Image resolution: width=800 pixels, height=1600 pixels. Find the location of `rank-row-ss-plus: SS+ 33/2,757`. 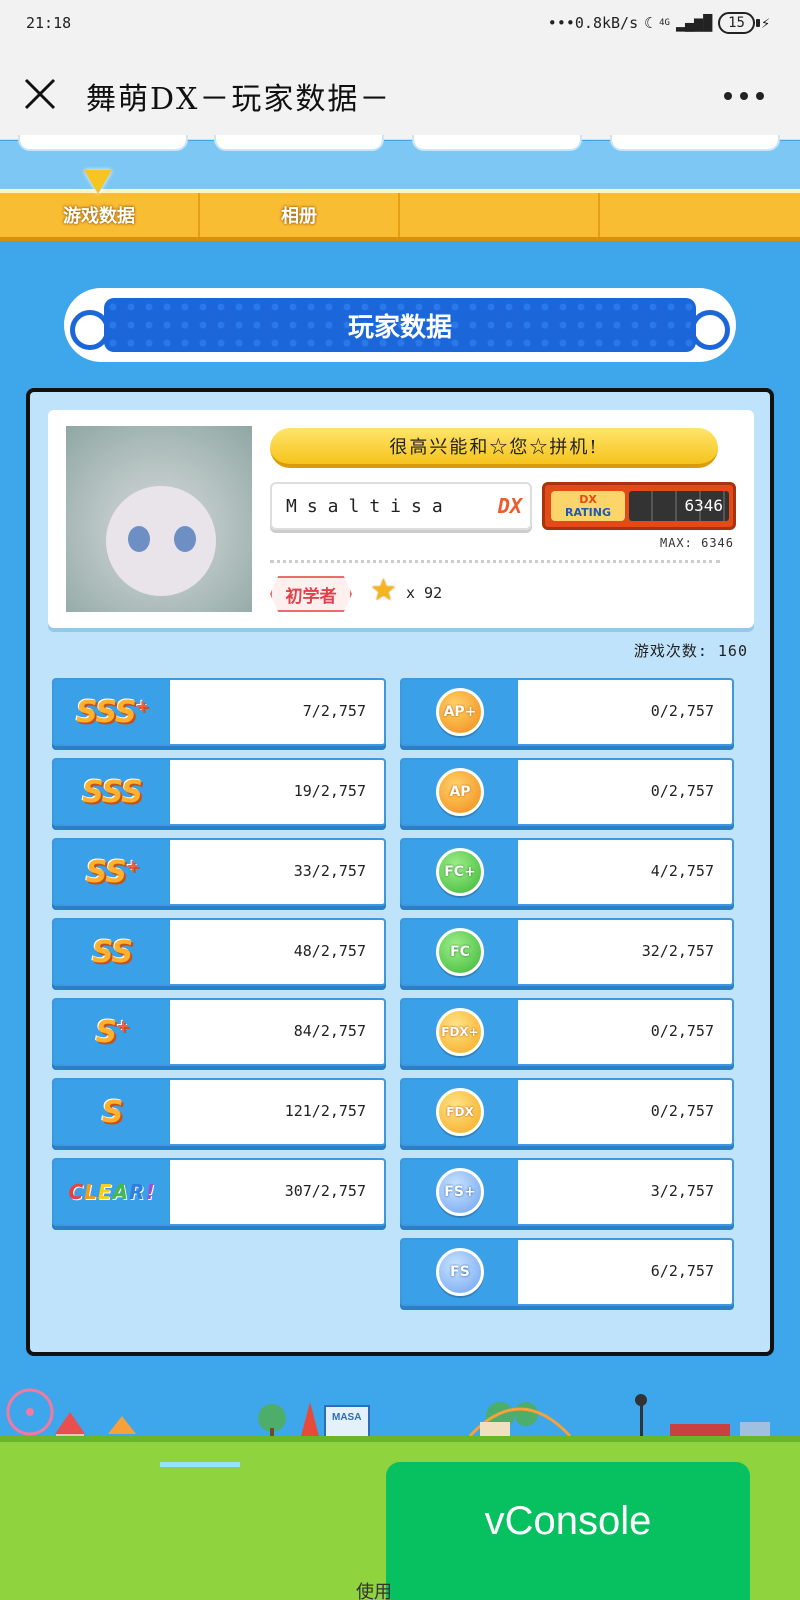

rank-row-ss-plus: SS+ 33/2,757 is located at coordinates (219, 872).